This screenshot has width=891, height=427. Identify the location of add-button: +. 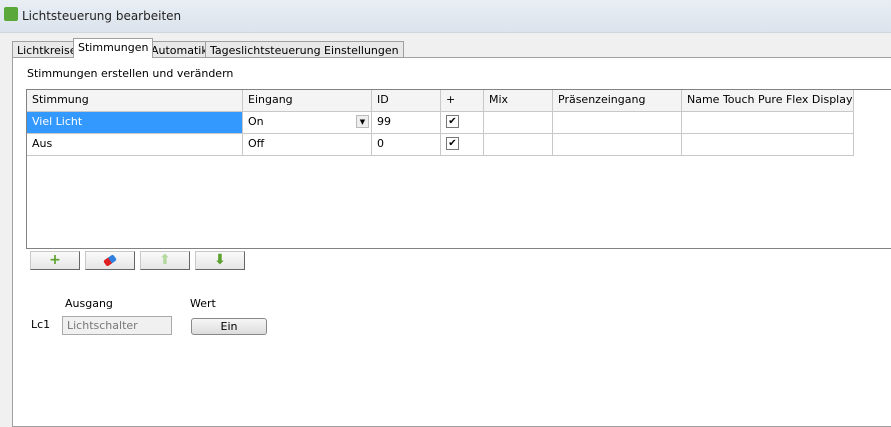
(55, 260).